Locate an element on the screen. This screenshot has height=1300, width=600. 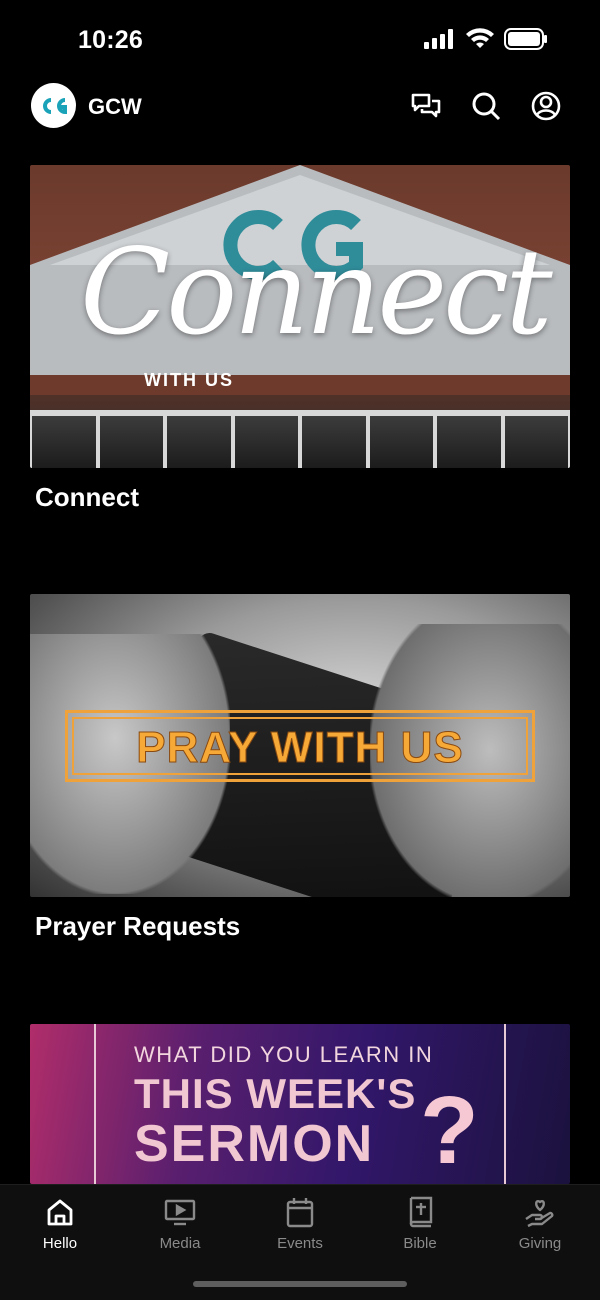
account-icon is located at coordinates (546, 106).